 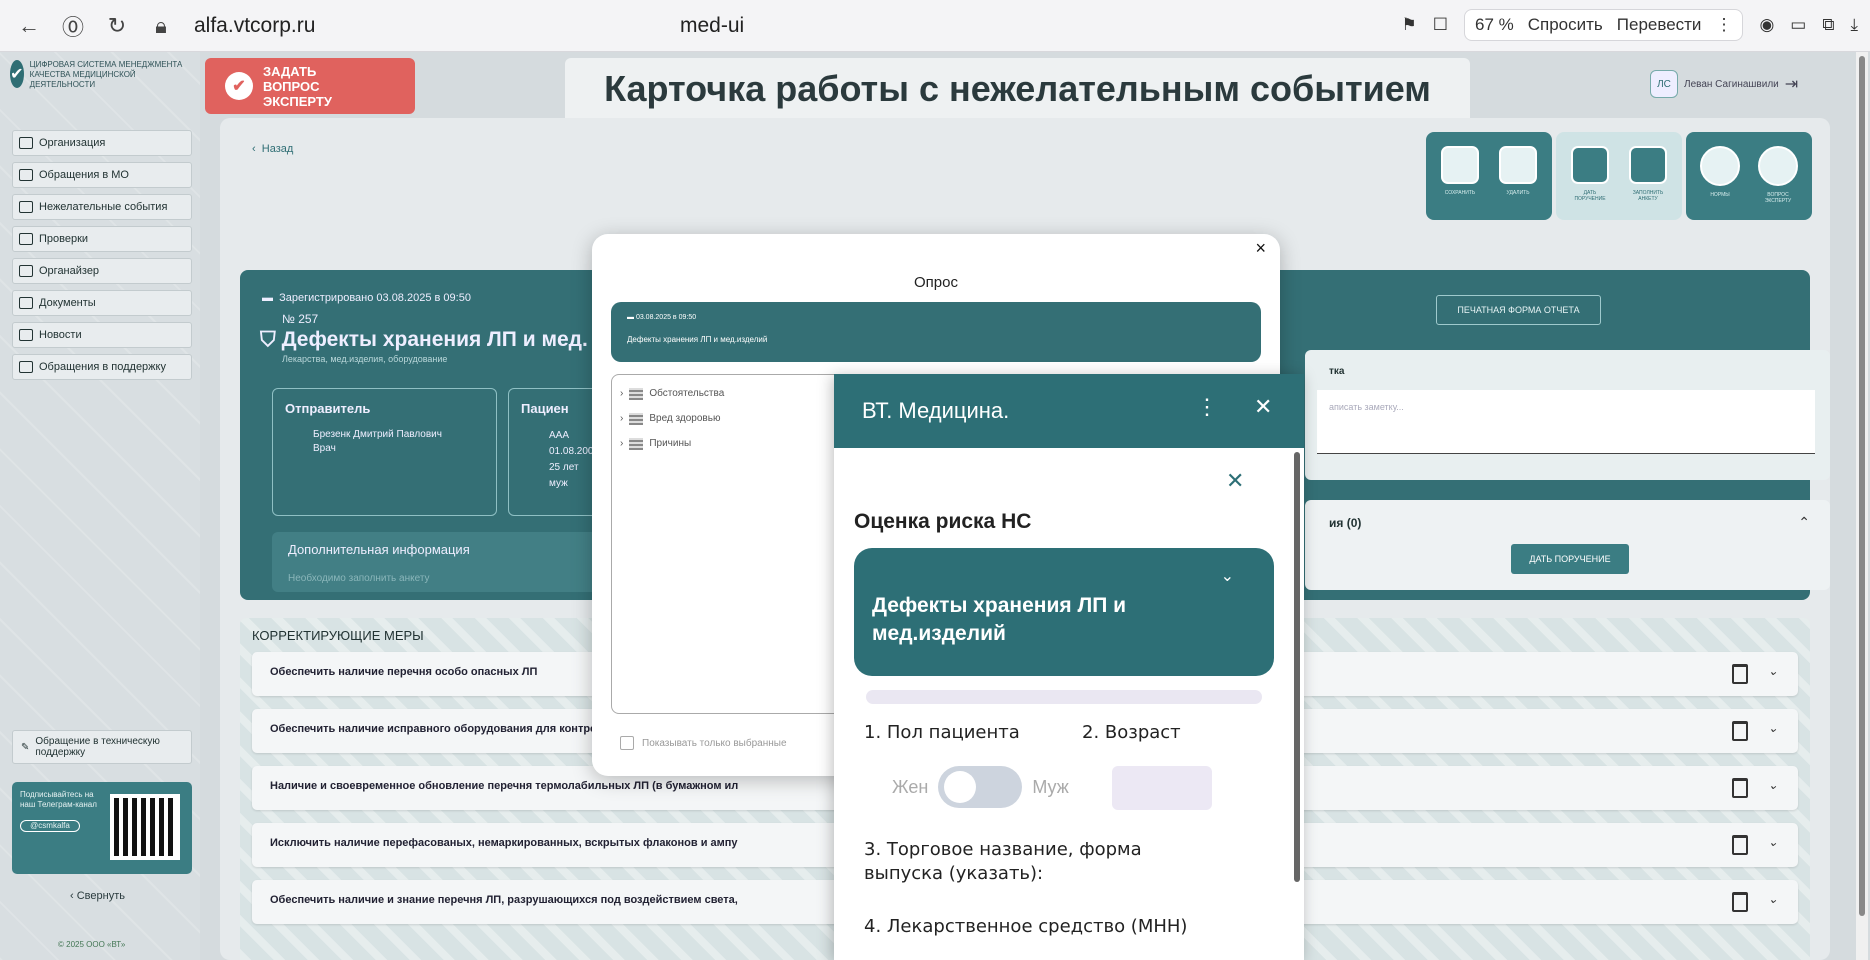 I want to click on save-icon, so click(x=1460, y=165).